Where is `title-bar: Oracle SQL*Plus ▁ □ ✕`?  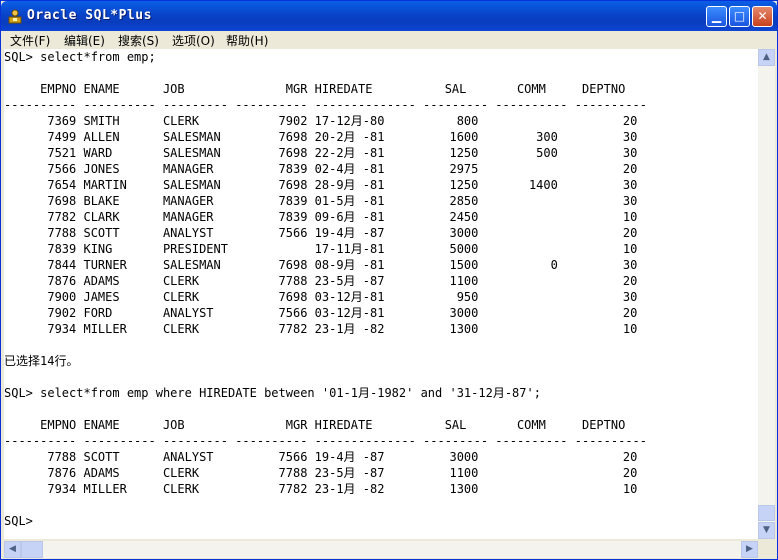
title-bar: Oracle SQL*Plus ▁ □ ✕ is located at coordinates (389, 16).